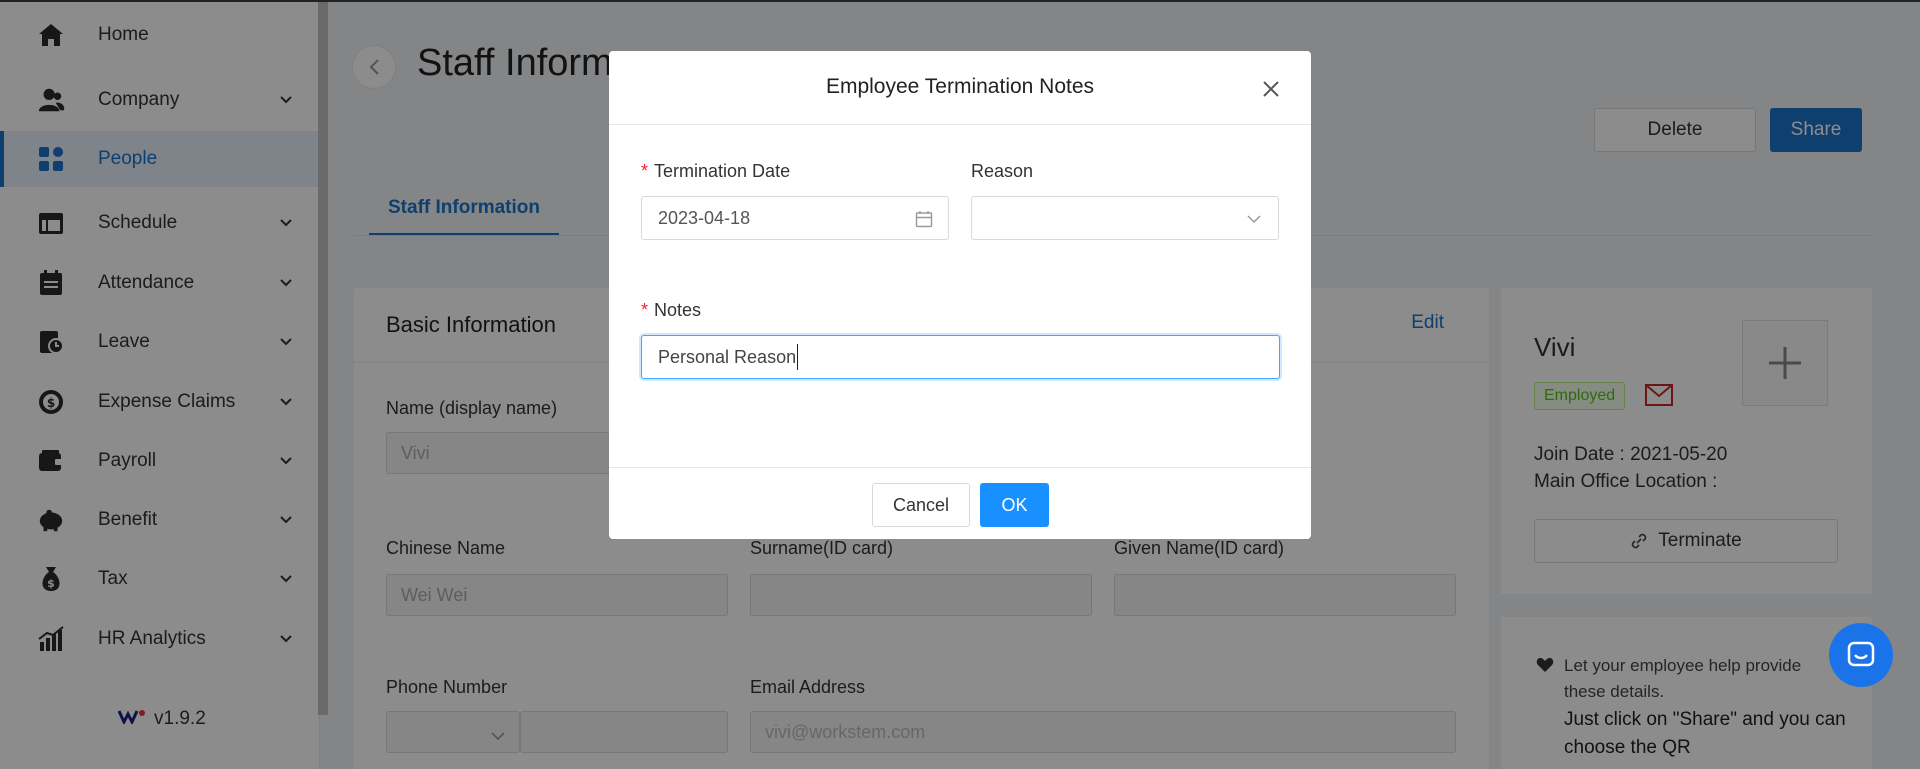 This screenshot has height=769, width=1920. I want to click on termination-date-value: 2023-04-18, so click(704, 217).